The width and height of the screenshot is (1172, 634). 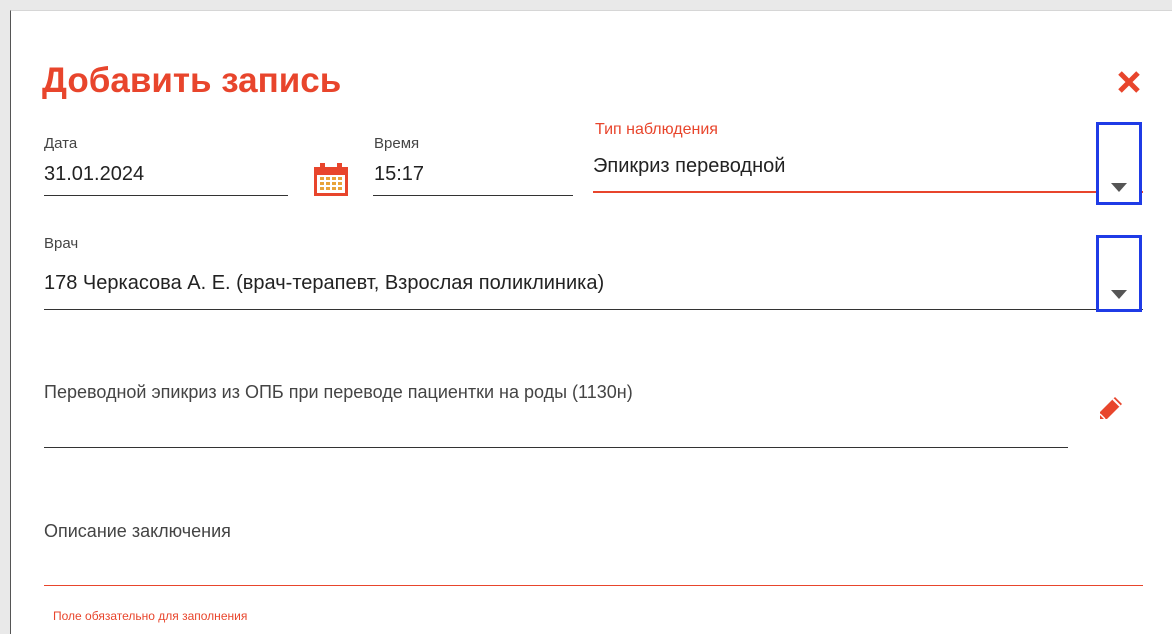 What do you see at coordinates (192, 80) in the screenshot?
I see `dialog-title: Добавить запись` at bounding box center [192, 80].